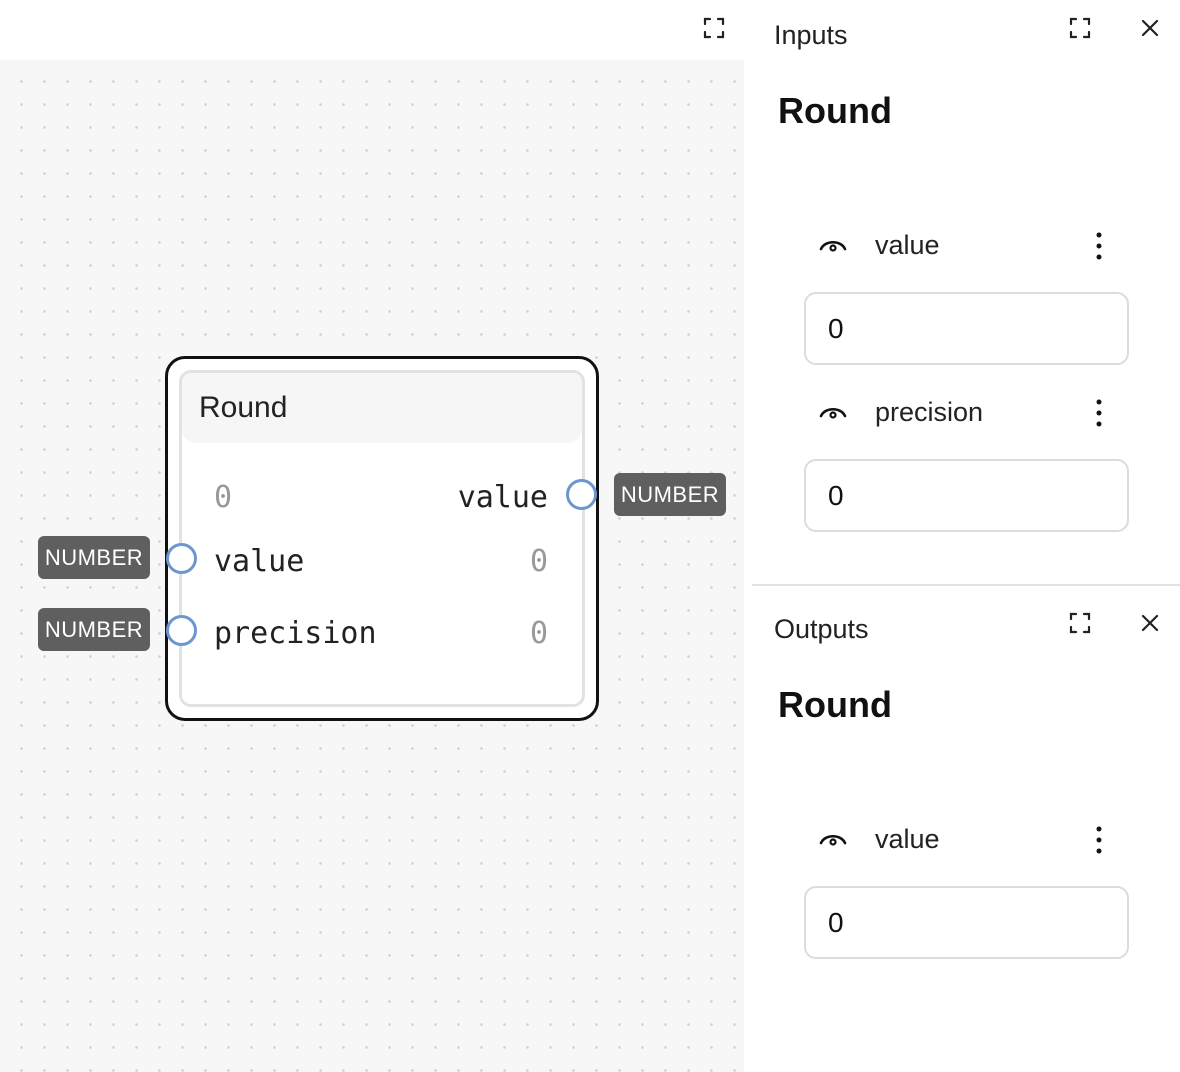 This screenshot has width=1180, height=1072. What do you see at coordinates (382, 561) in the screenshot?
I see `node-input-row-value: value 0` at bounding box center [382, 561].